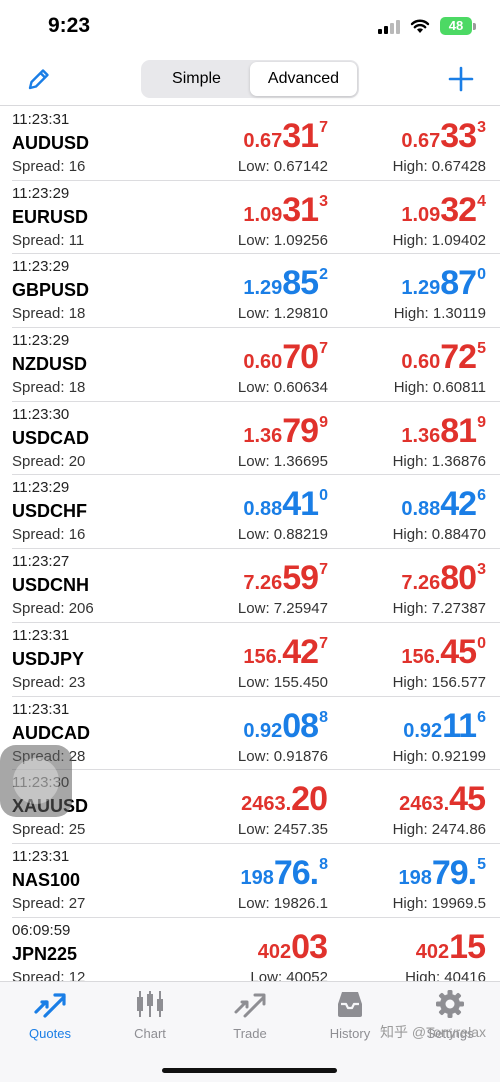 This screenshot has height=1082, width=500. What do you see at coordinates (421, 214) in the screenshot?
I see `ask-price-prefix: 1.09` at bounding box center [421, 214].